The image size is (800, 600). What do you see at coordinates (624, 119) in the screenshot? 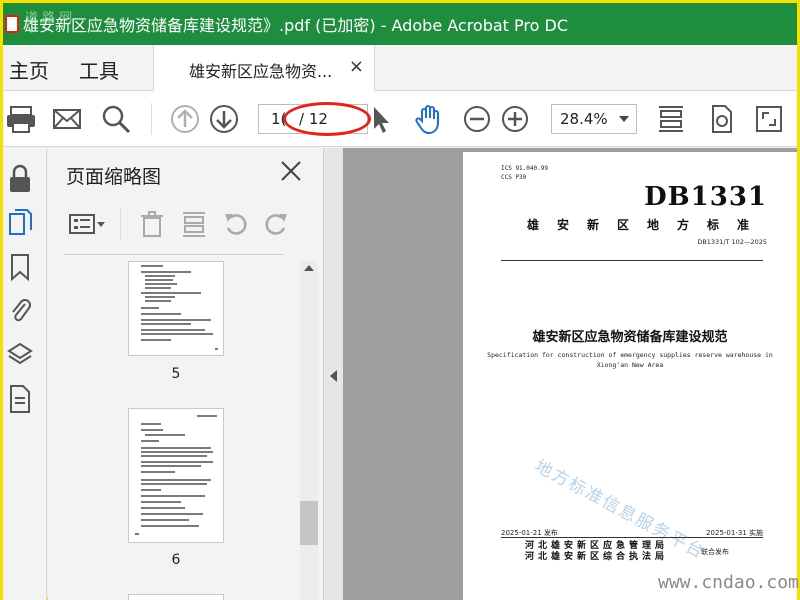
I see `chevron-down-icon` at bounding box center [624, 119].